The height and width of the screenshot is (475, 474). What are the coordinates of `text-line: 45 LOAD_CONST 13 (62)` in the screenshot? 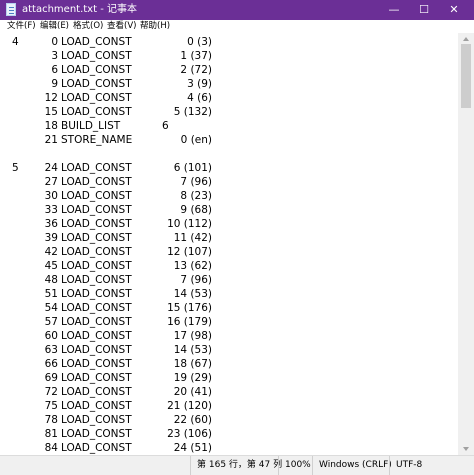 It's located at (229, 266).